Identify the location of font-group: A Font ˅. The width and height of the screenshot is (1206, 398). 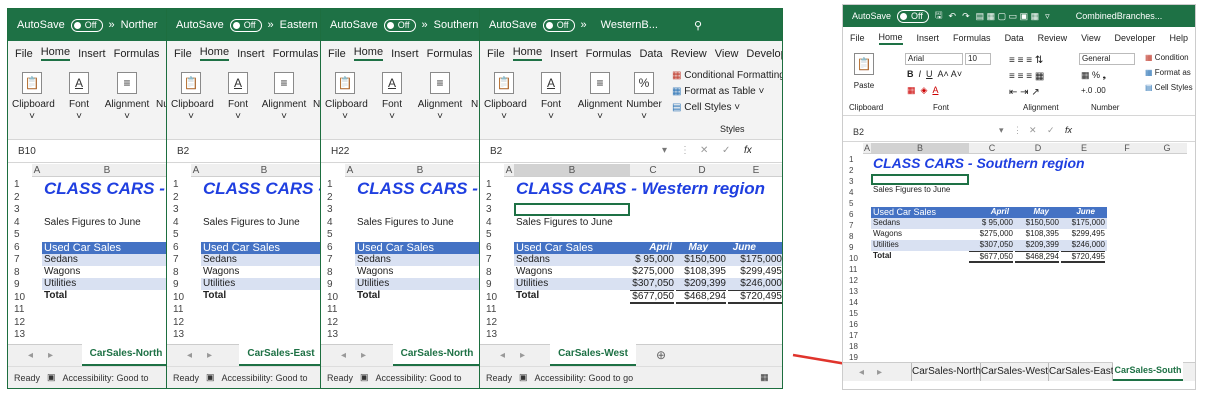
(392, 97).